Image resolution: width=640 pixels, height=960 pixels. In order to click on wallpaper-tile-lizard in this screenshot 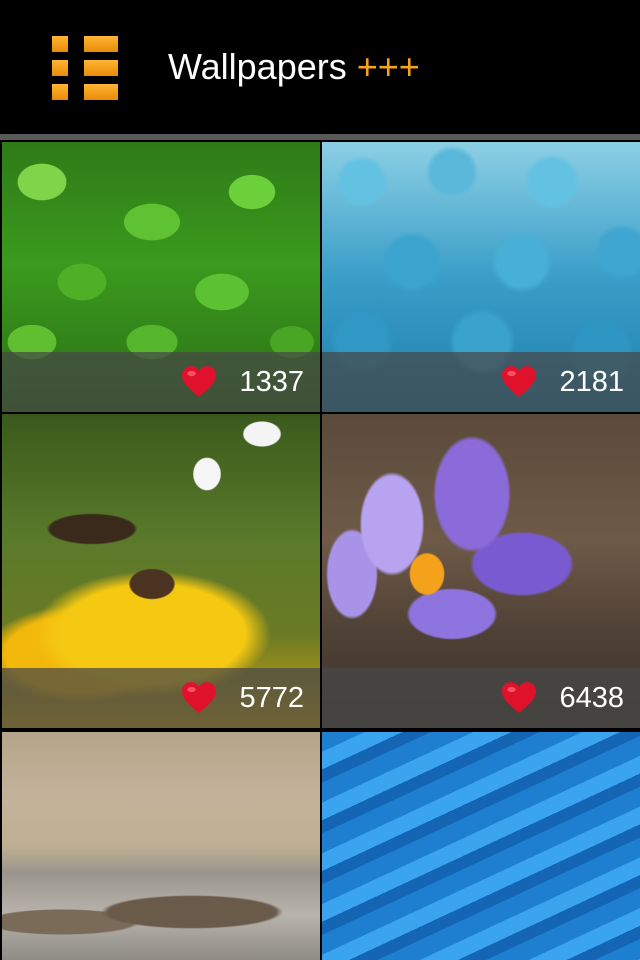, I will do `click(161, 846)`.